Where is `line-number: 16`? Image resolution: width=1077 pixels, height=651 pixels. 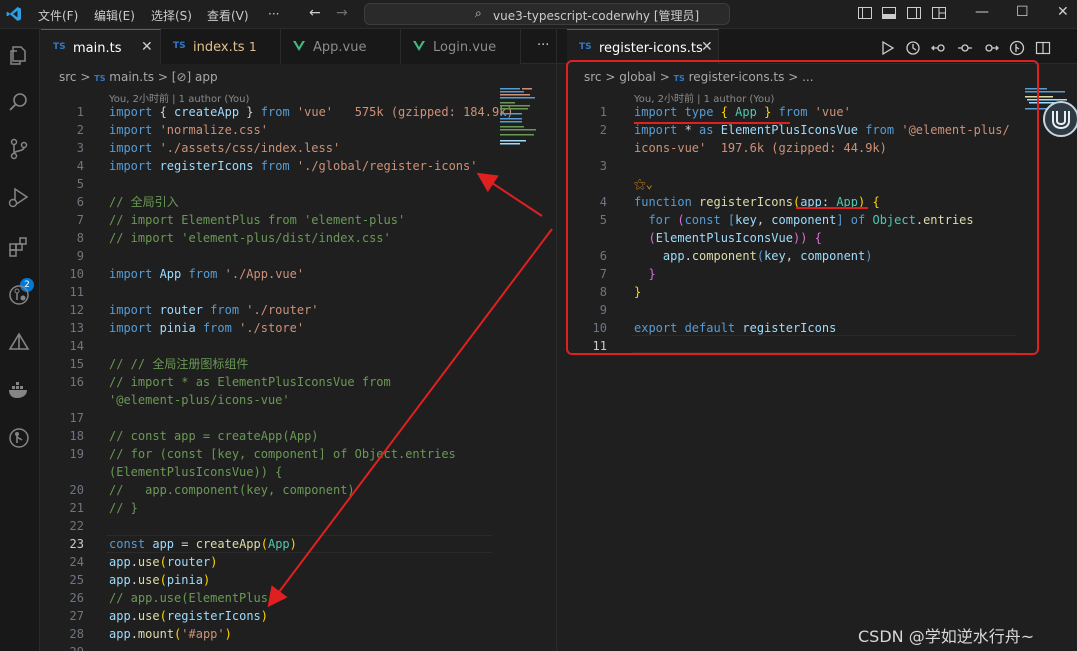 line-number: 16 is located at coordinates (69, 382).